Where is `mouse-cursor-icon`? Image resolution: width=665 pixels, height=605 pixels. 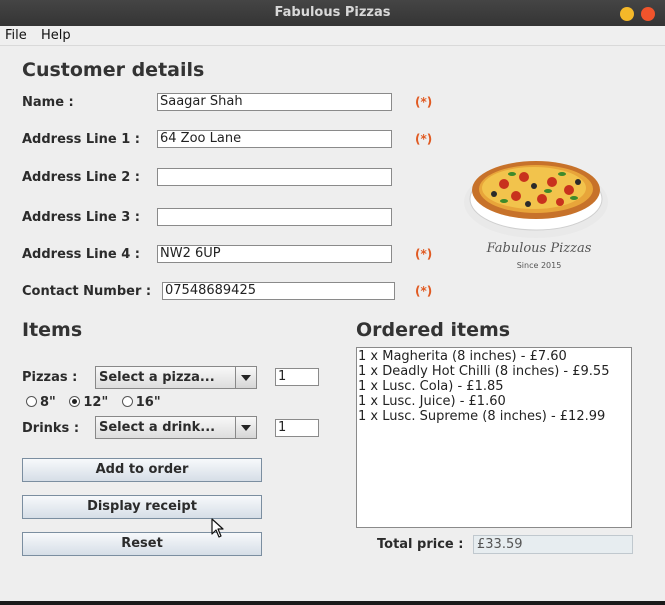 mouse-cursor-icon is located at coordinates (217, 528).